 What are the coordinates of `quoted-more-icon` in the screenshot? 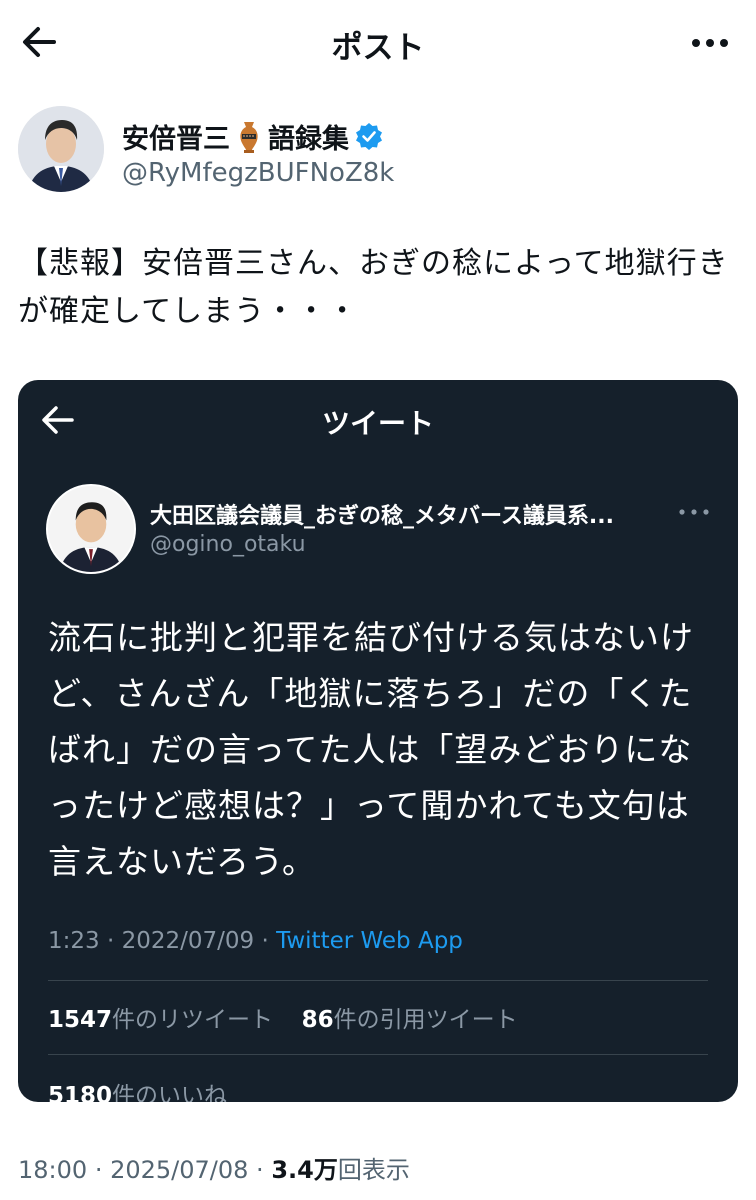 It's located at (694, 512).